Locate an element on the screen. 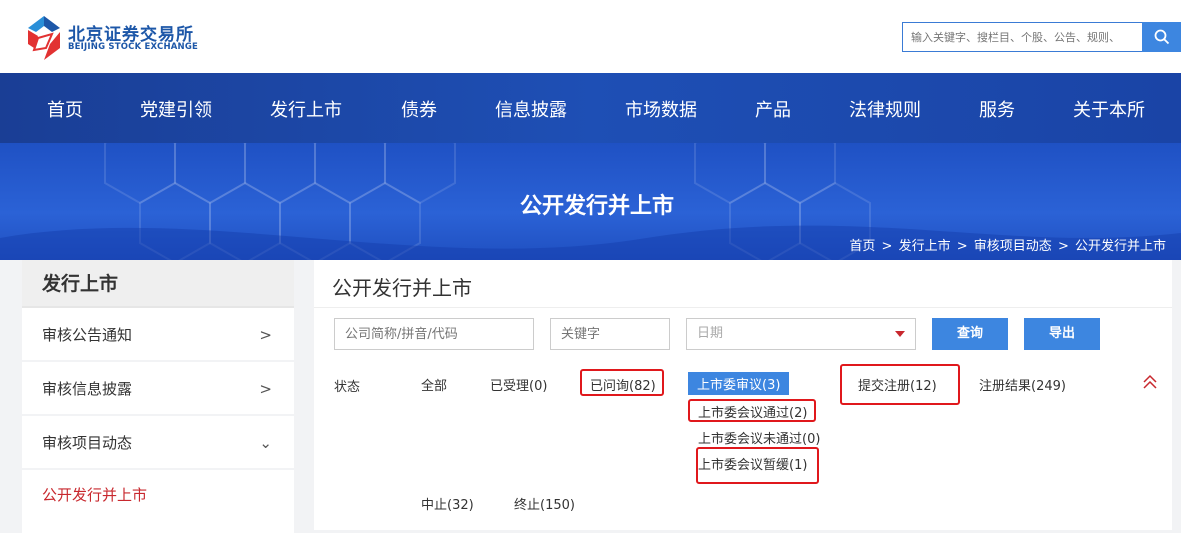  sidebar-item-label: 审核项目动态 is located at coordinates (87, 443).